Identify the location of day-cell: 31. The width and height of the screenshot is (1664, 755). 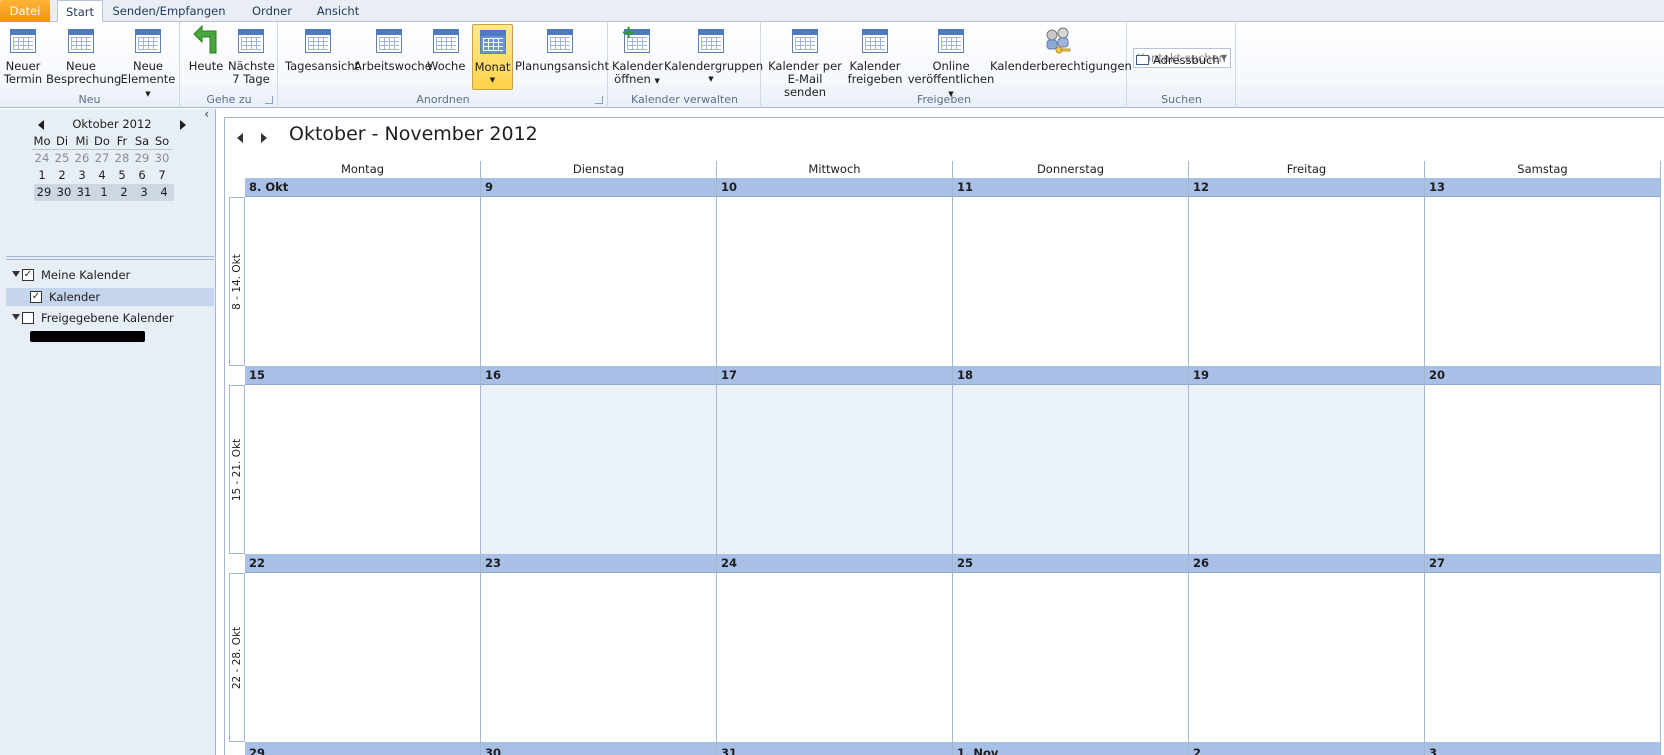
(835, 748).